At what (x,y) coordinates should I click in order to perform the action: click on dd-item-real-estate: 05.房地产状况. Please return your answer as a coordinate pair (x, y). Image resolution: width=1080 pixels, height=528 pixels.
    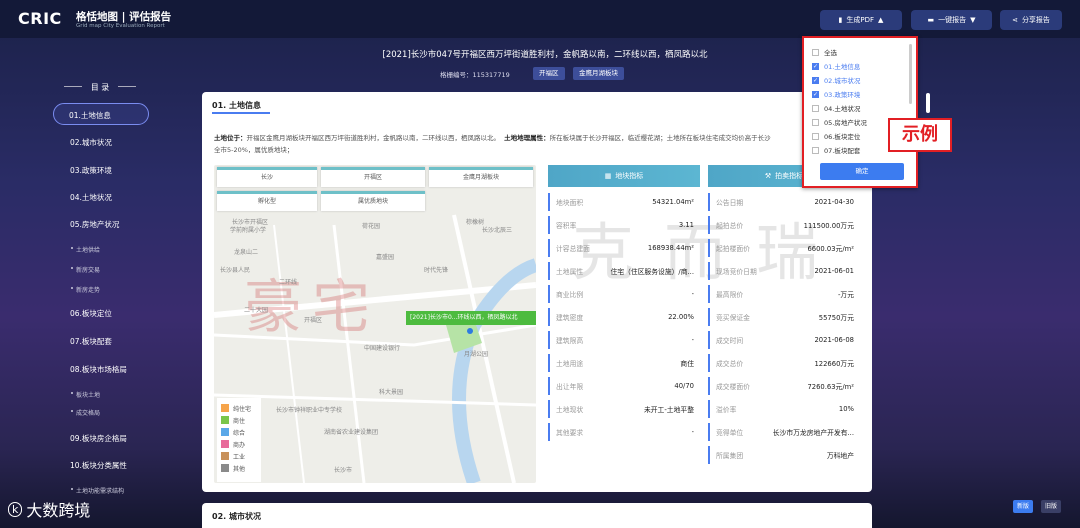
    Looking at the image, I should click on (839, 122).